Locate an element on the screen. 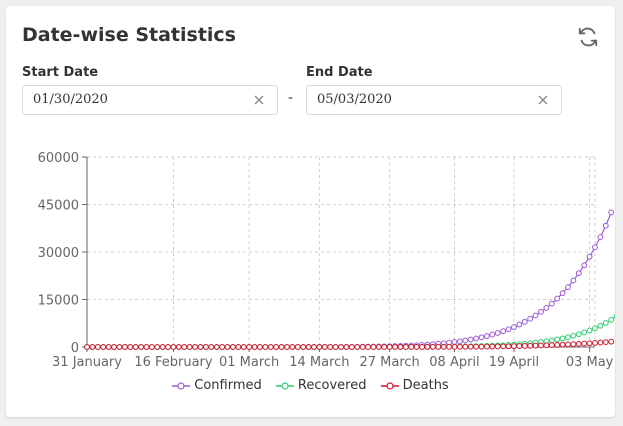  legend-item-deaths: Deaths is located at coordinates (414, 385).